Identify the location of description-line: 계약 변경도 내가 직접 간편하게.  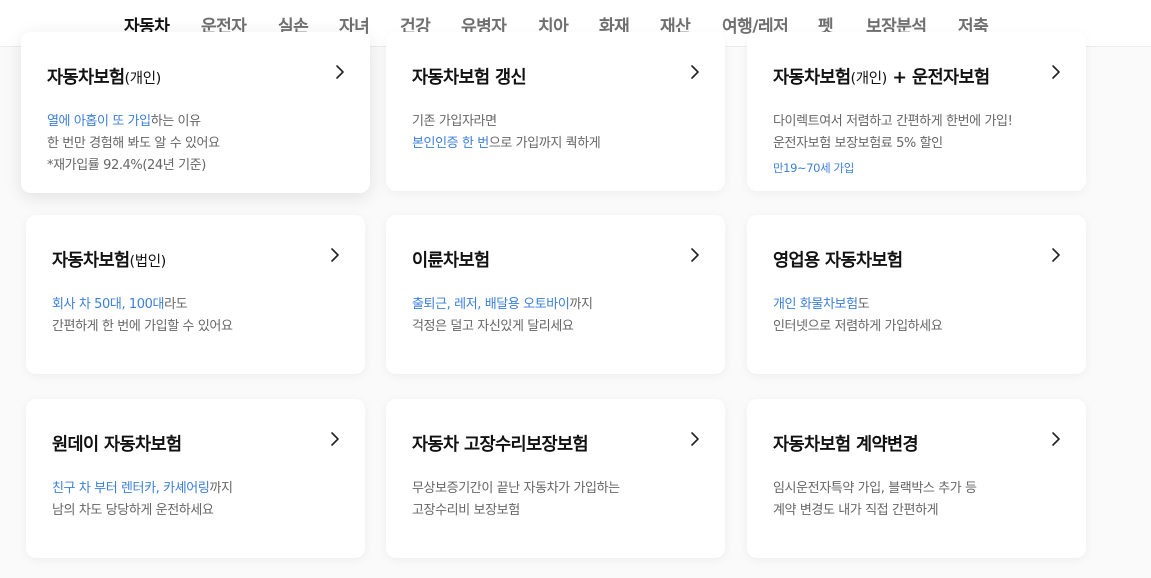
(875, 511).